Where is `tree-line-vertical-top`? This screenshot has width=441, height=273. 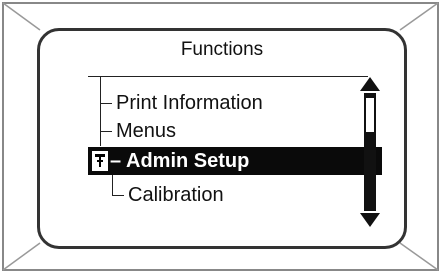 tree-line-vertical-top is located at coordinates (100, 111).